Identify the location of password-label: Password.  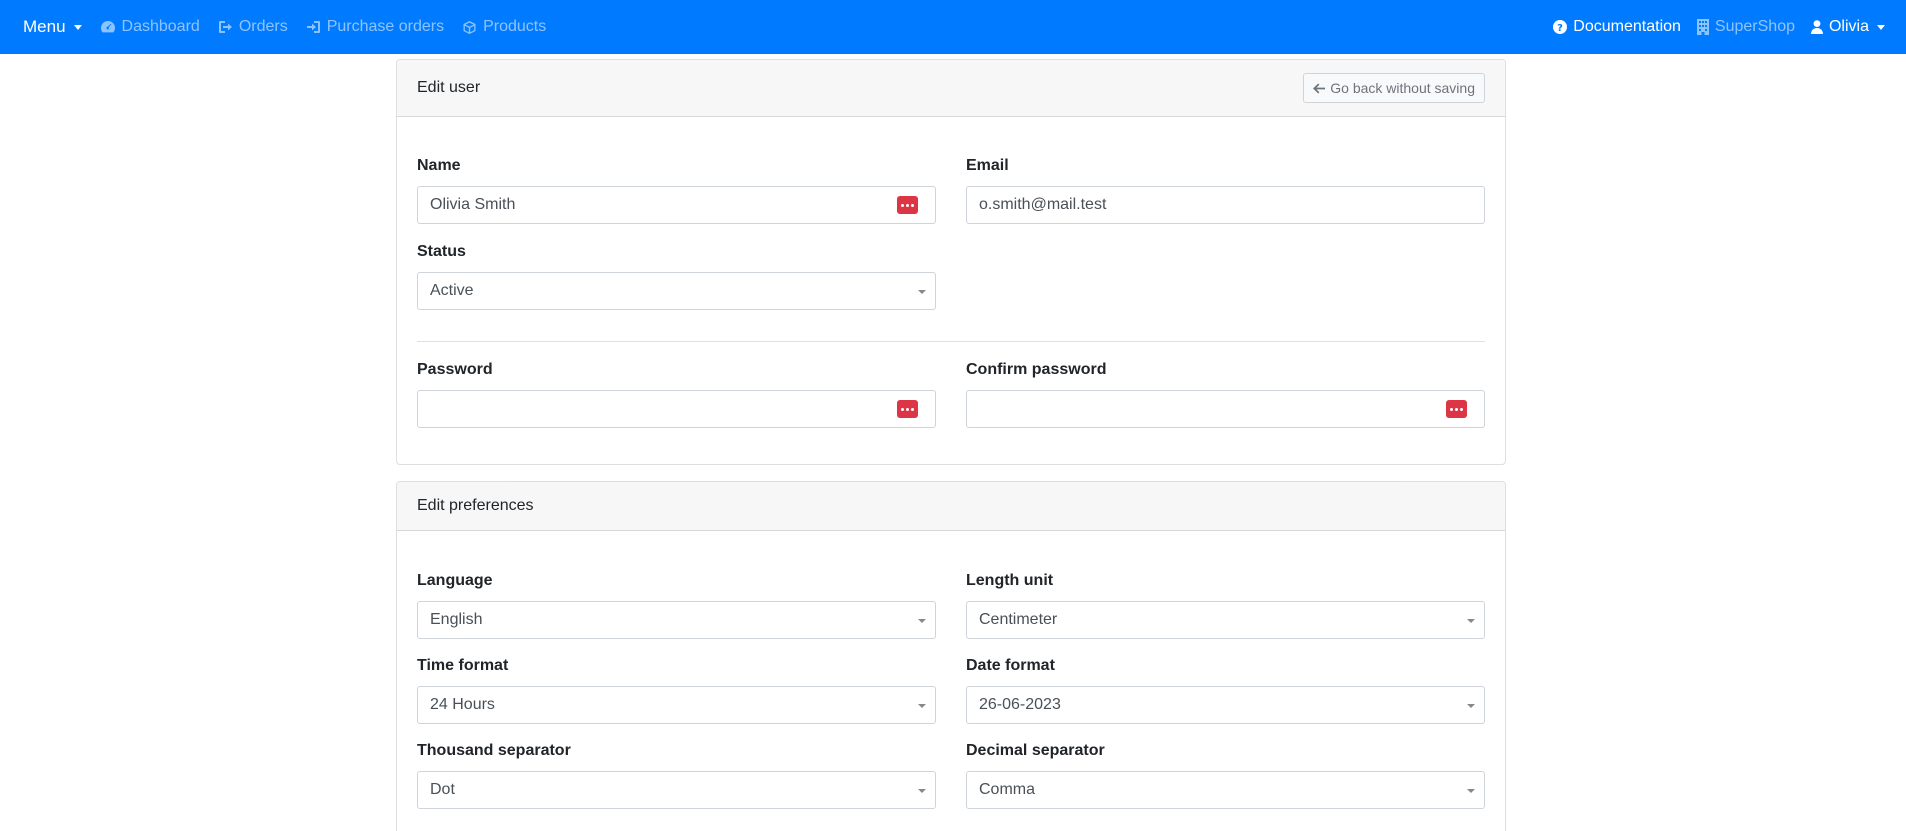
(455, 369).